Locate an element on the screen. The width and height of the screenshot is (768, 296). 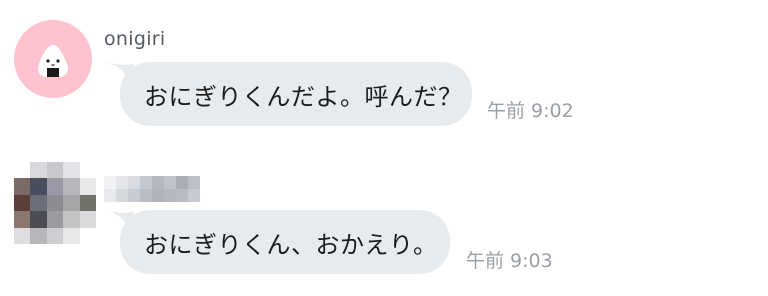
message-bubble: おにぎりくんだよ。呼んだ？ is located at coordinates (296, 94).